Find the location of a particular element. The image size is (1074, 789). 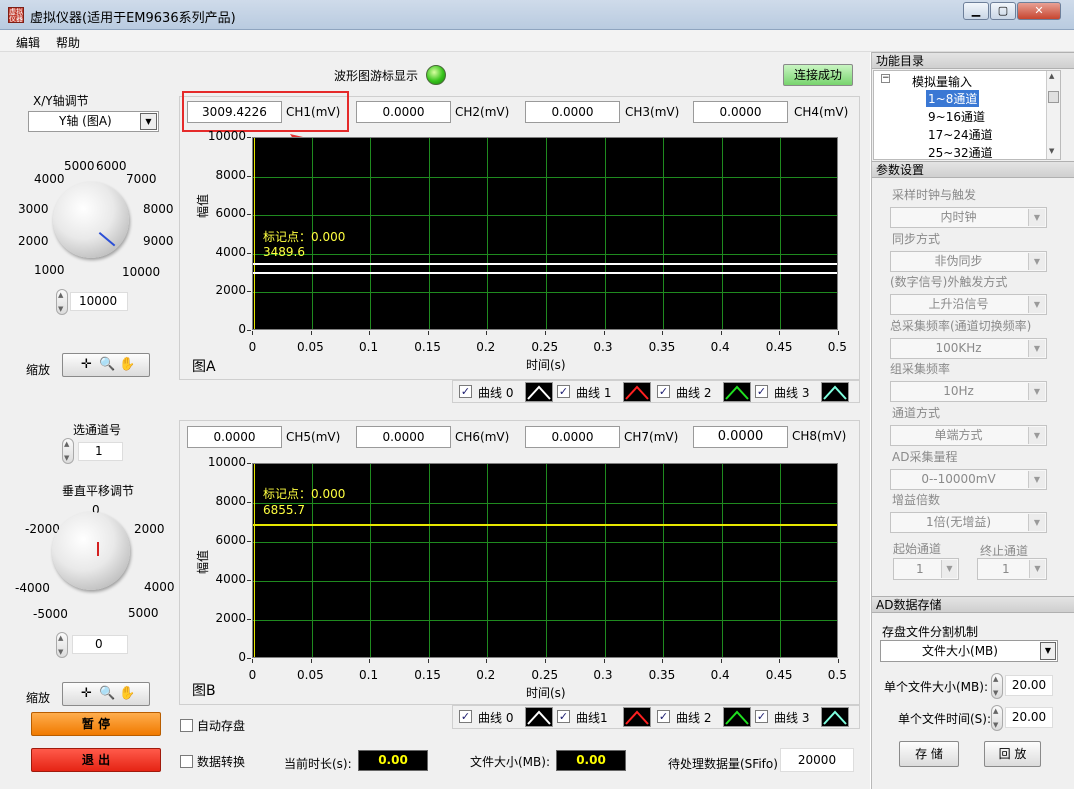

range-stepper is located at coordinates (62, 302).